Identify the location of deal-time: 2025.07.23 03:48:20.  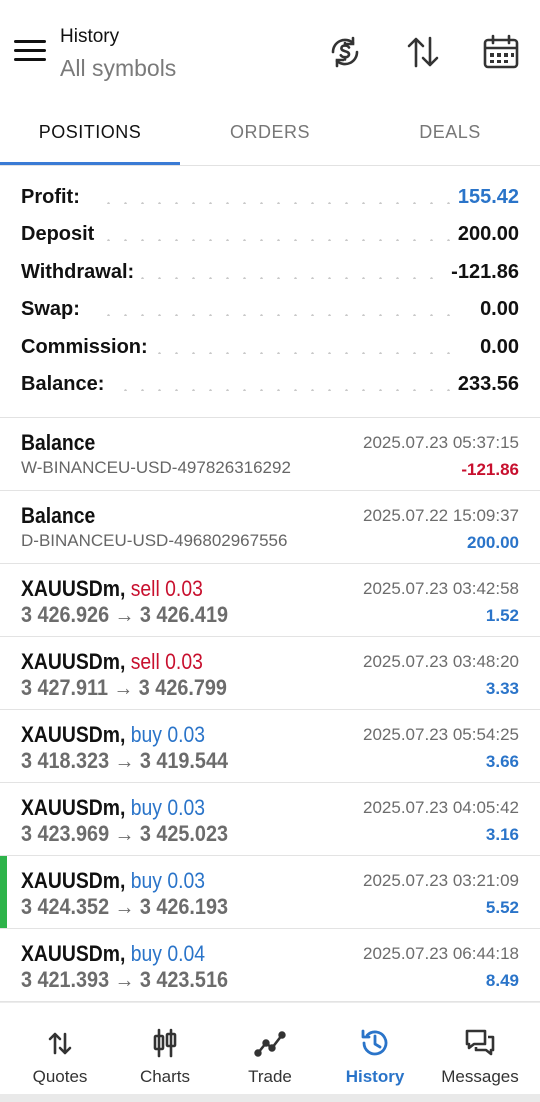
(441, 661).